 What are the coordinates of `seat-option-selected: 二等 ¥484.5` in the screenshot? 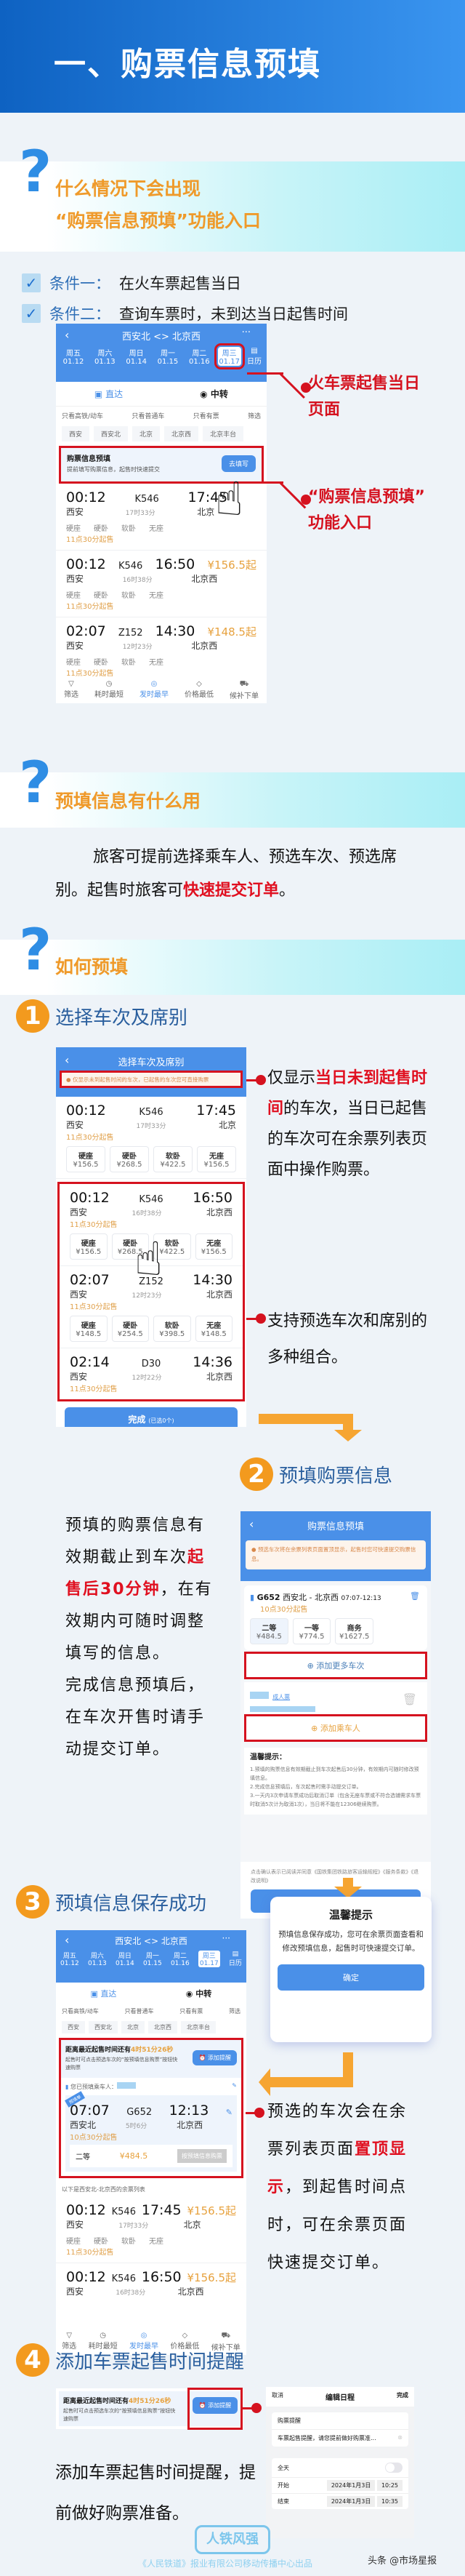 It's located at (269, 1631).